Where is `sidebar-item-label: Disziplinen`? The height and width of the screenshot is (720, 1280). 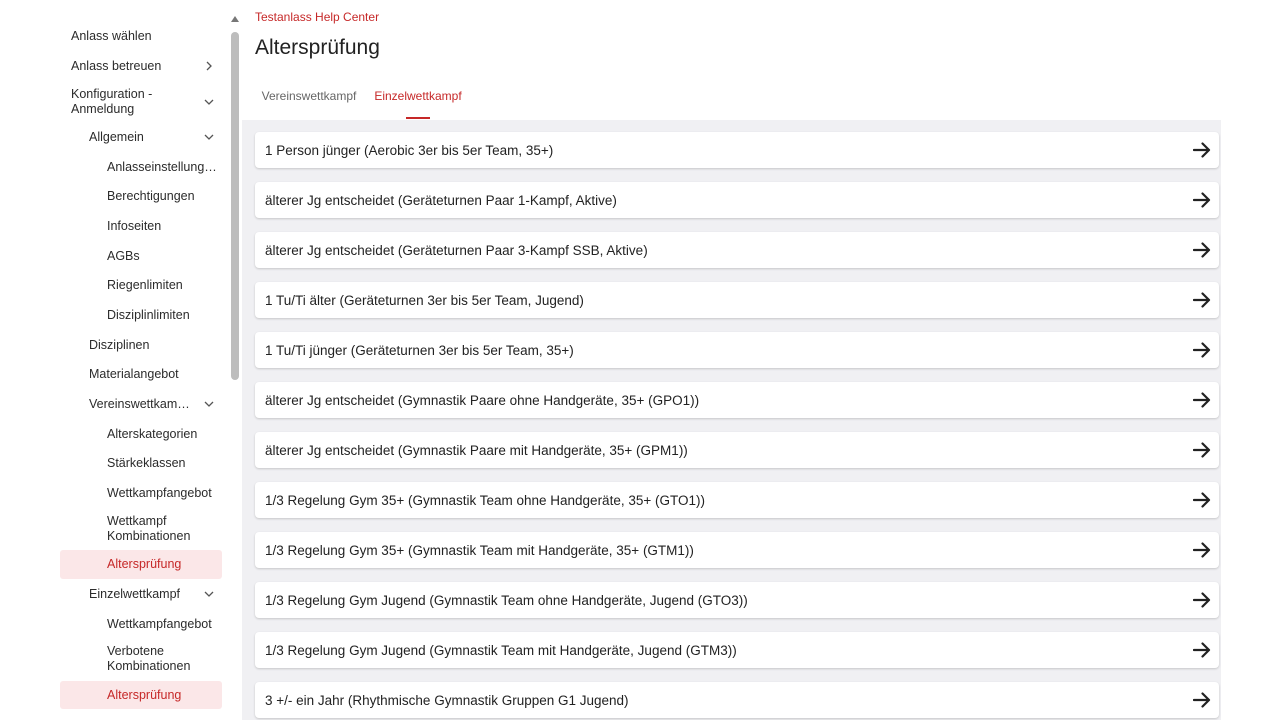 sidebar-item-label: Disziplinen is located at coordinates (119, 344).